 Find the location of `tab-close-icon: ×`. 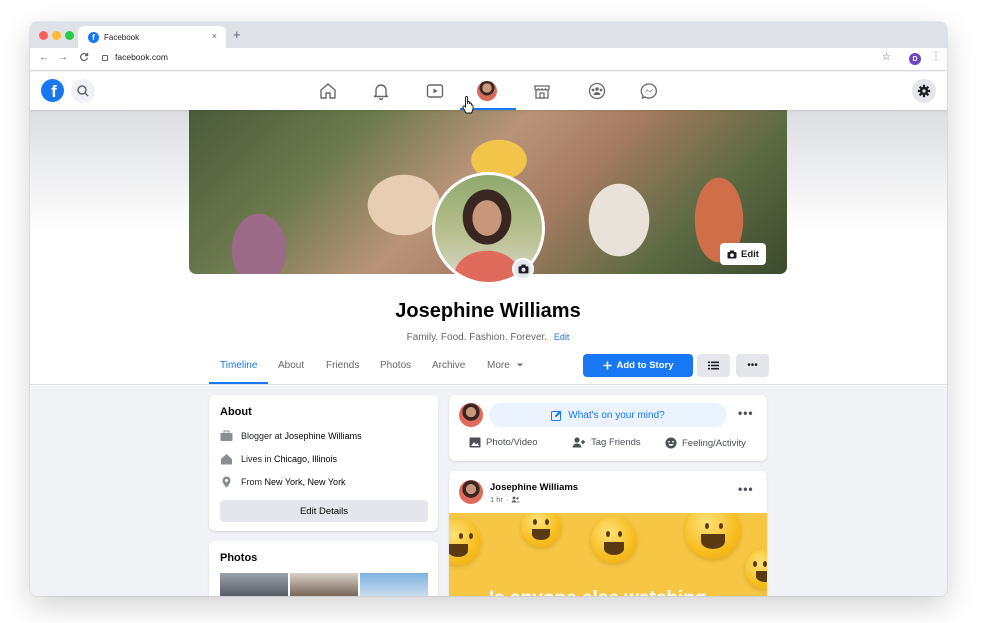

tab-close-icon: × is located at coordinates (214, 36).